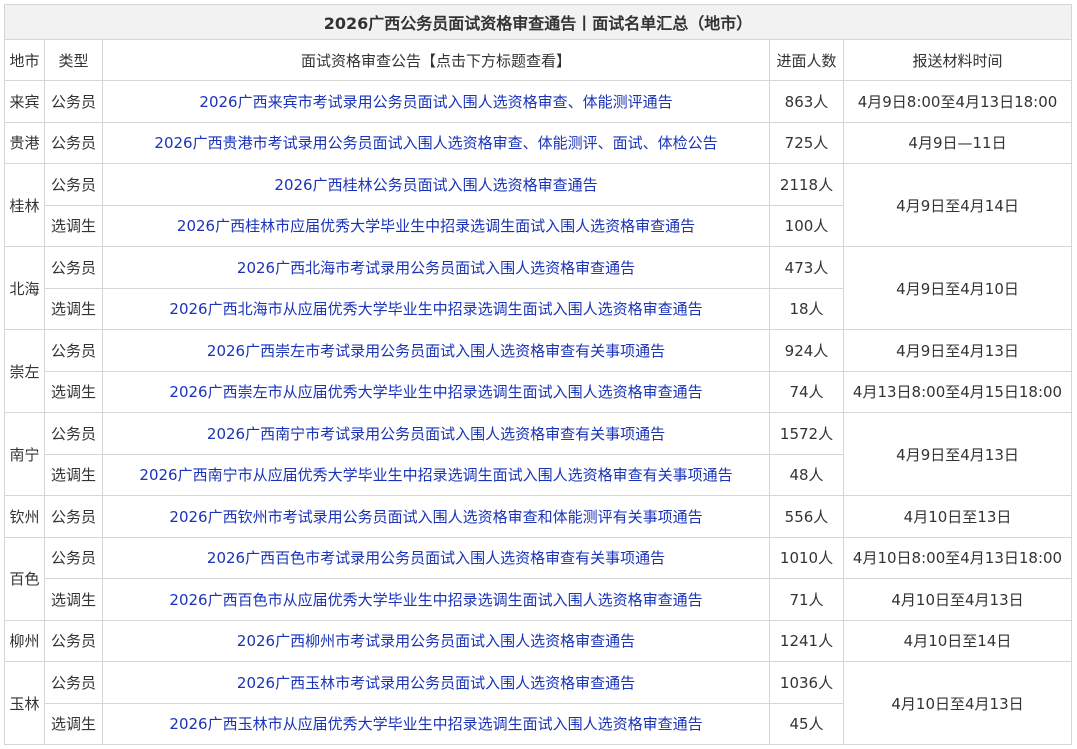 The height and width of the screenshot is (749, 1077). I want to click on notice-link: 2026广西贵港市考试录用公务员面试入围人选资格审查、体能测评、面试、体检公告, so click(435, 143).